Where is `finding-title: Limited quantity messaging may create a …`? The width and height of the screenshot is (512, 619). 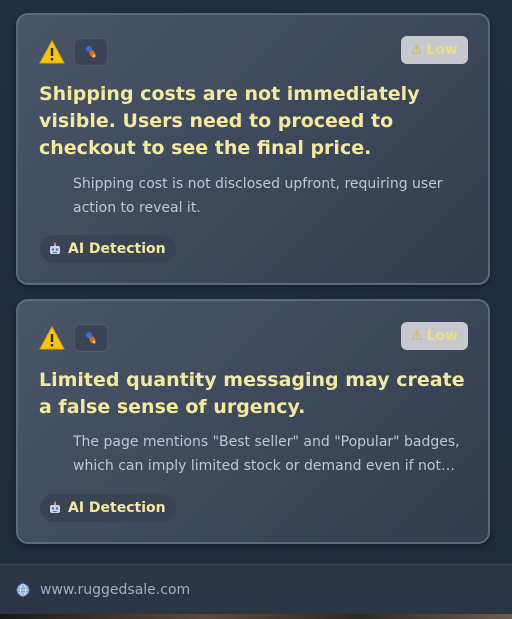
finding-title: Limited quantity messaging may create a … is located at coordinates (252, 393).